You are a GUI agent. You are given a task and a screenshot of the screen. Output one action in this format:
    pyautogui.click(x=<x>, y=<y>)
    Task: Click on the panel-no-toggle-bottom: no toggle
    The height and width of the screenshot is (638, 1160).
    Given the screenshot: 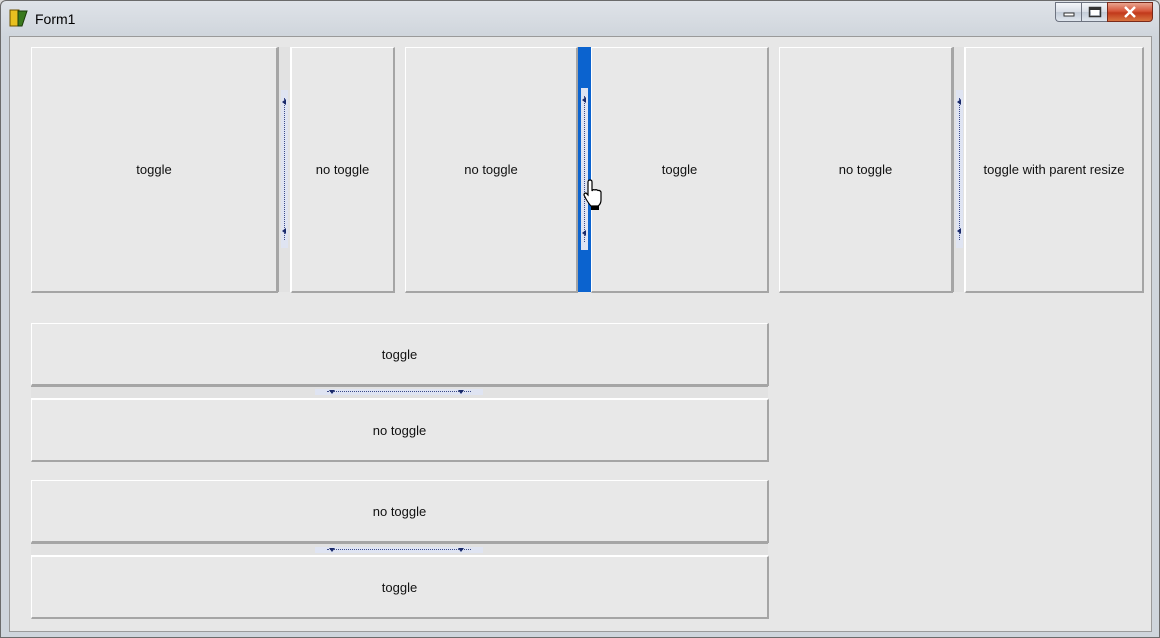 What is the action you would take?
    pyautogui.click(x=400, y=430)
    